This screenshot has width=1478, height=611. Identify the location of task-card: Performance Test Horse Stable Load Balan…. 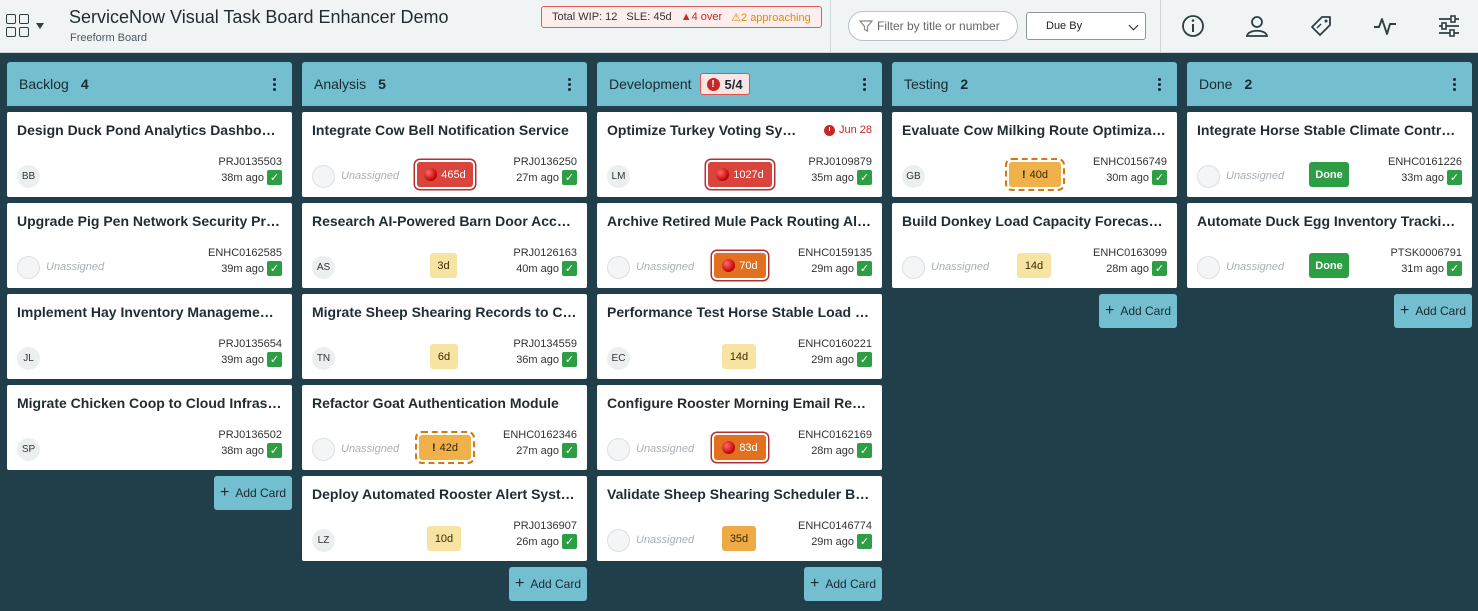
(739, 336).